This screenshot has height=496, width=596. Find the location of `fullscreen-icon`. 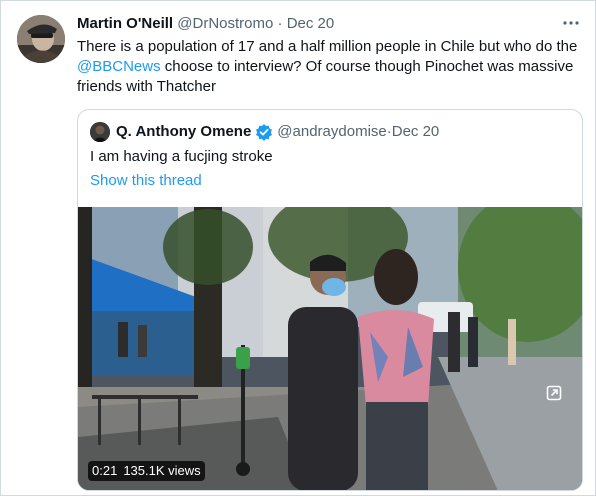

fullscreen-icon is located at coordinates (554, 393).